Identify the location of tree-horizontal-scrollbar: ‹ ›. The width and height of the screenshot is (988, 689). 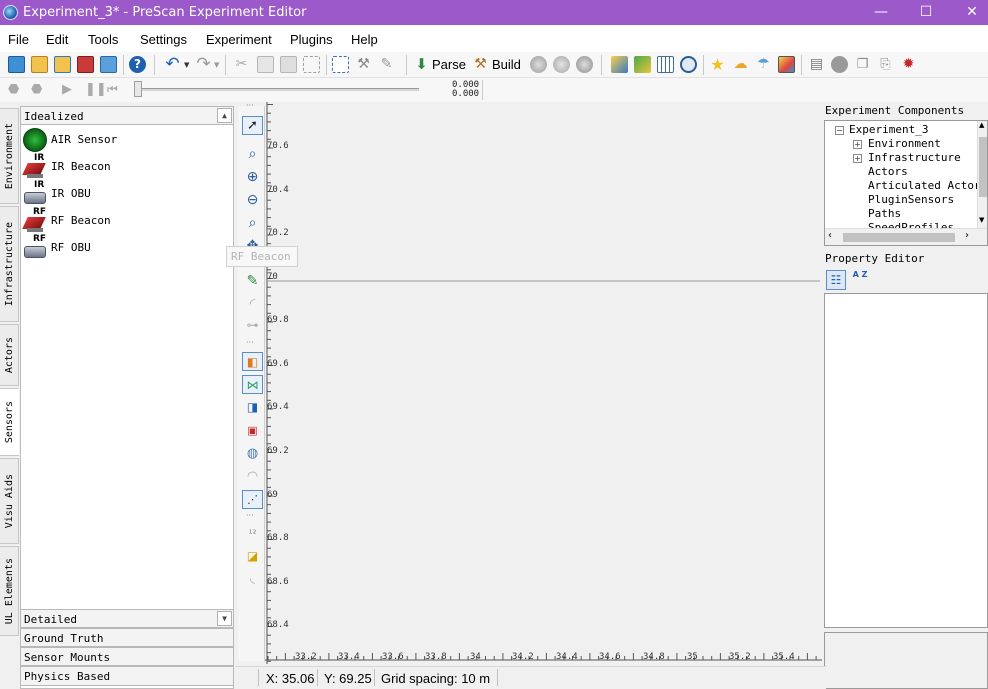
(906, 236).